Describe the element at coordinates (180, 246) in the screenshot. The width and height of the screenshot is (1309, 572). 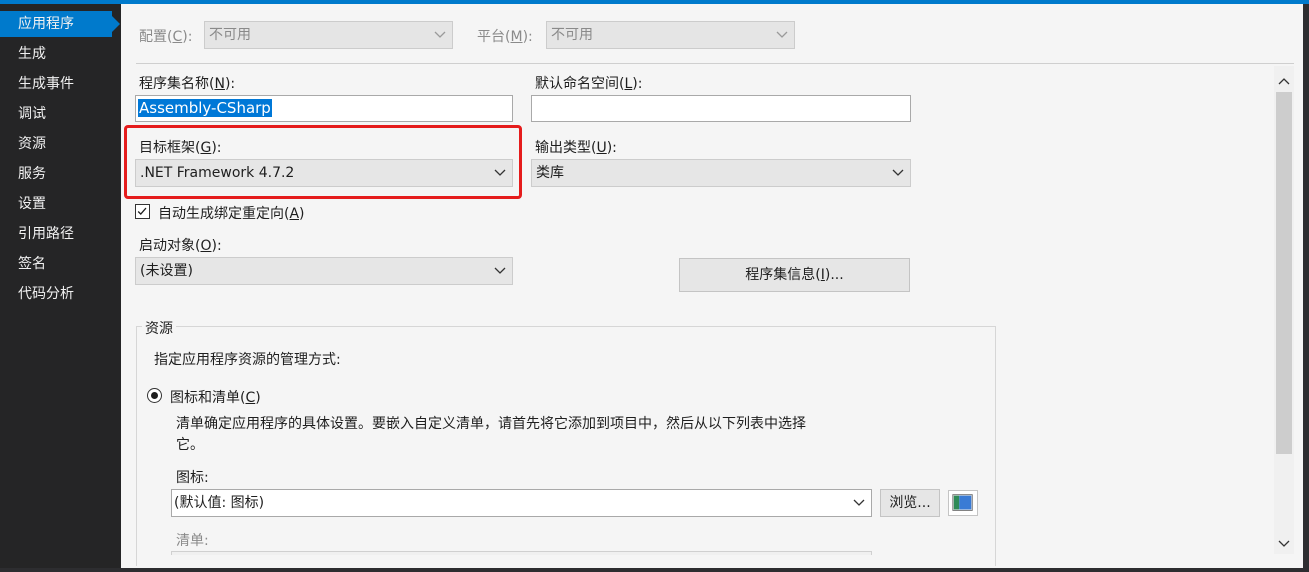
I see `startup-object-label: 启动对象(O):` at that location.